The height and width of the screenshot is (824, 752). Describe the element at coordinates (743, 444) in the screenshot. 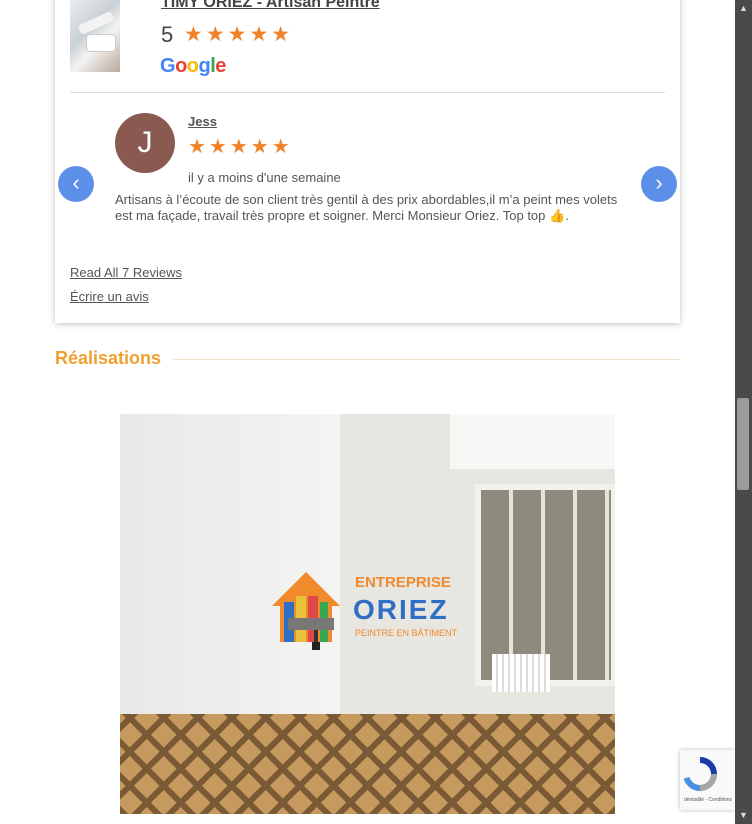

I see `scrollbar-thumb` at that location.